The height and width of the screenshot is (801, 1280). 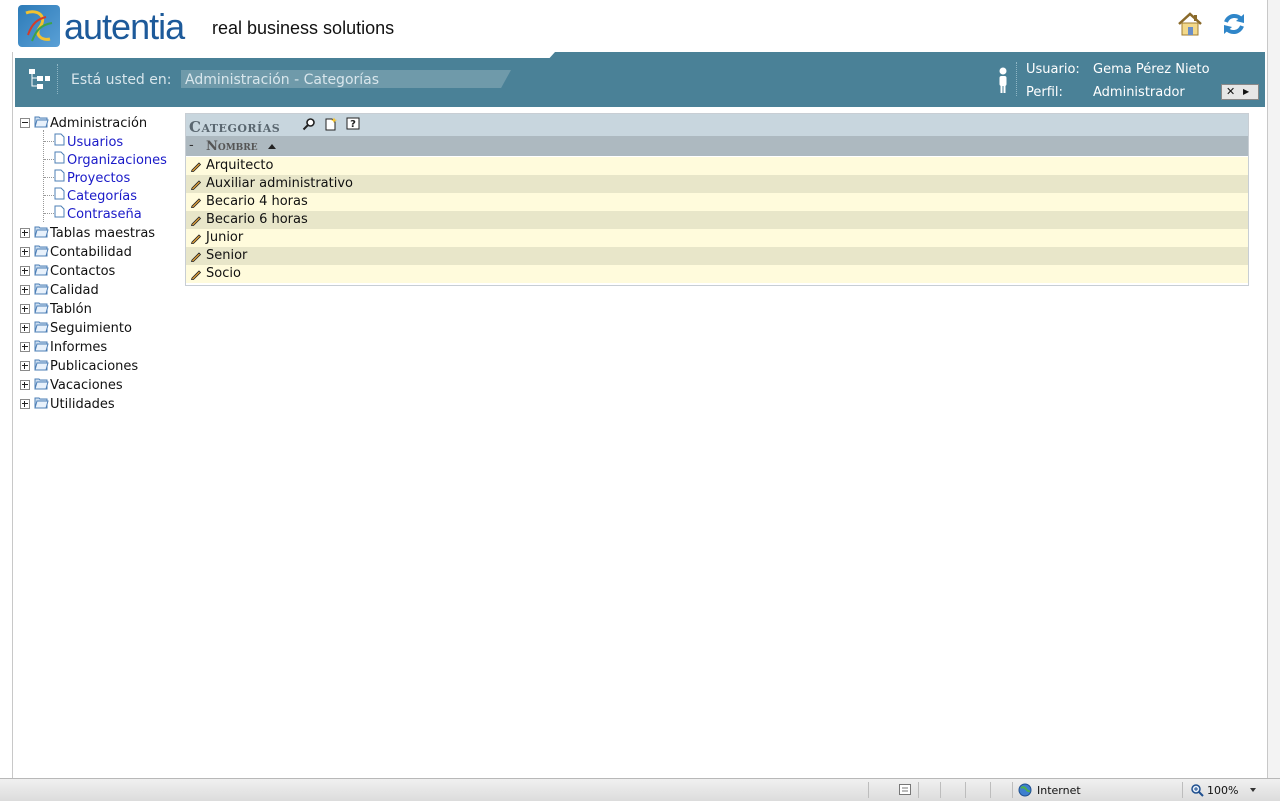 I want to click on row-name: Auxiliar administrativo, so click(x=279, y=183).